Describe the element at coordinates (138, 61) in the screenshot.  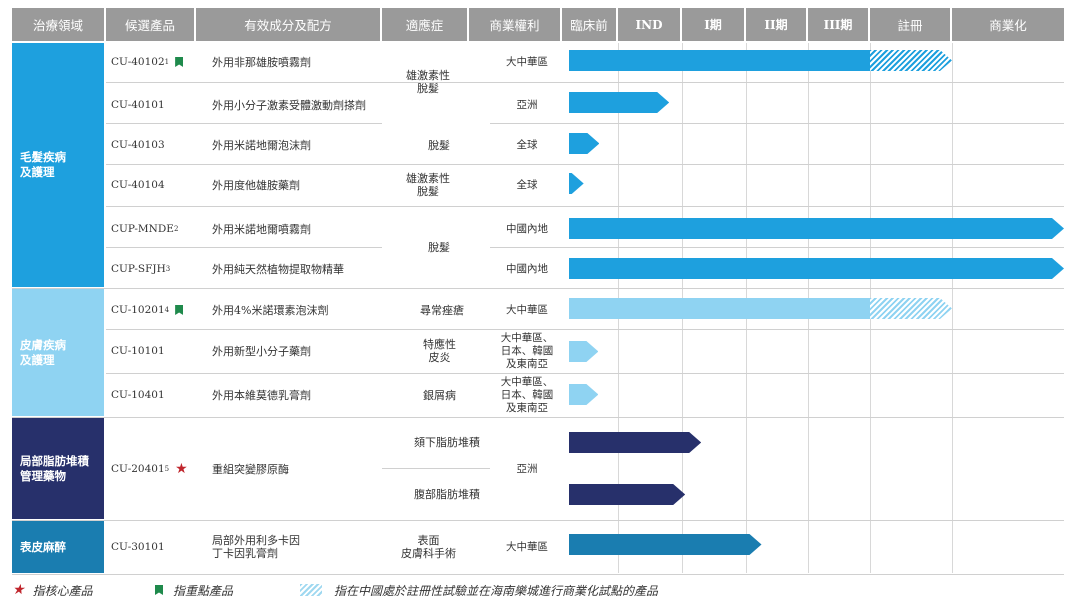
I see `product-code-text: CU-40102` at that location.